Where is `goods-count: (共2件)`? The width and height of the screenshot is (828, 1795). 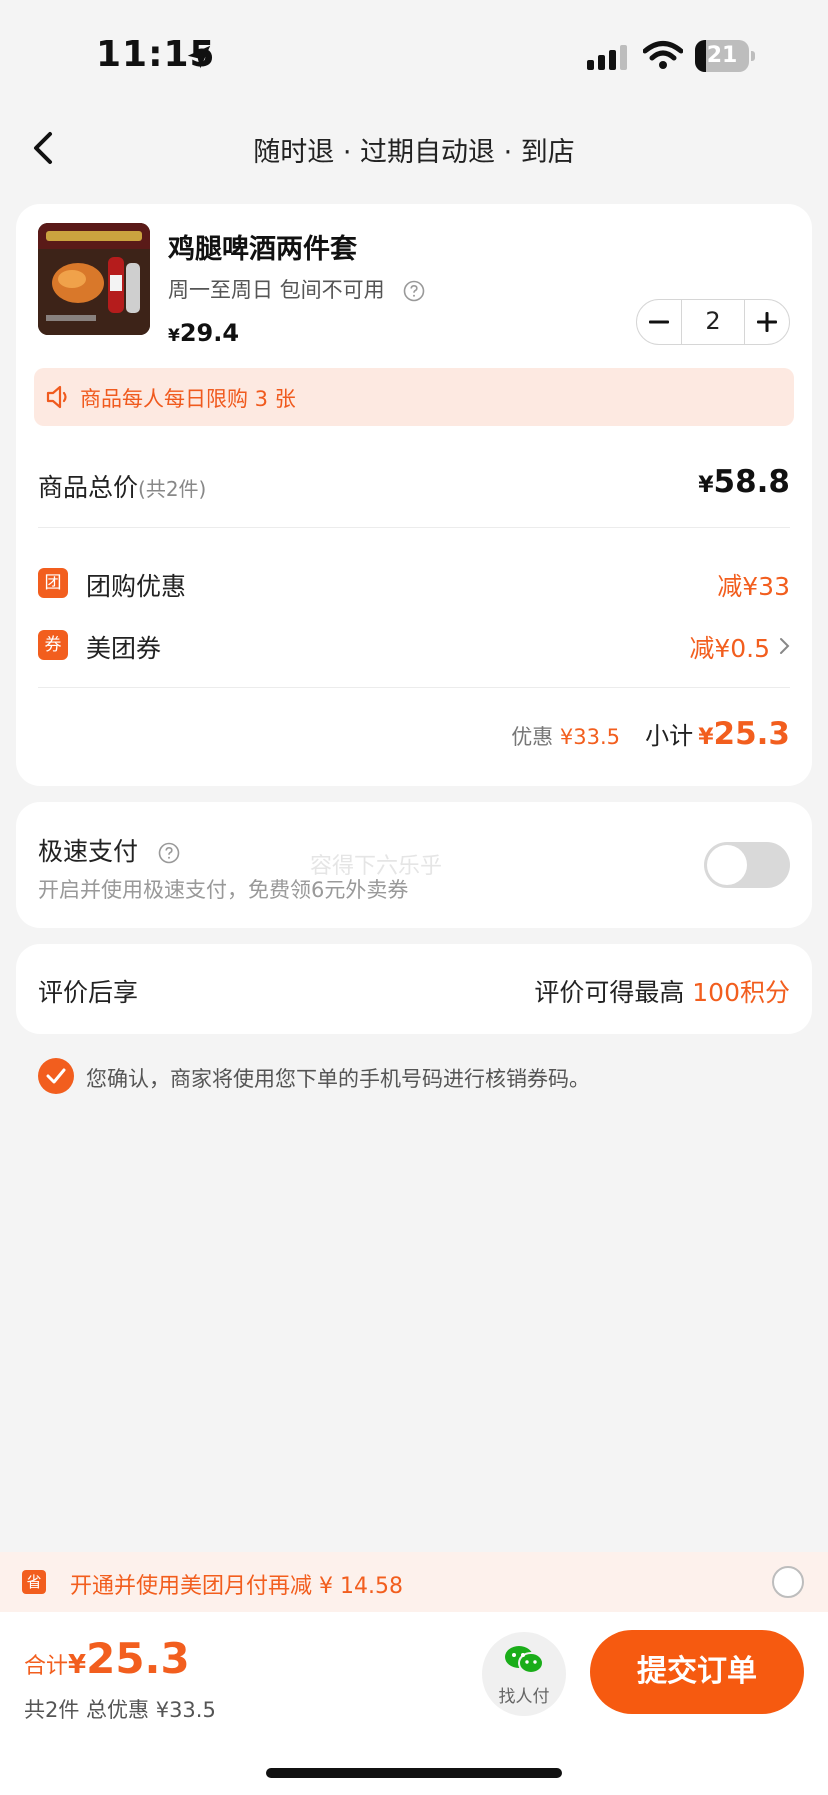
goods-count: (共2件) is located at coordinates (172, 489).